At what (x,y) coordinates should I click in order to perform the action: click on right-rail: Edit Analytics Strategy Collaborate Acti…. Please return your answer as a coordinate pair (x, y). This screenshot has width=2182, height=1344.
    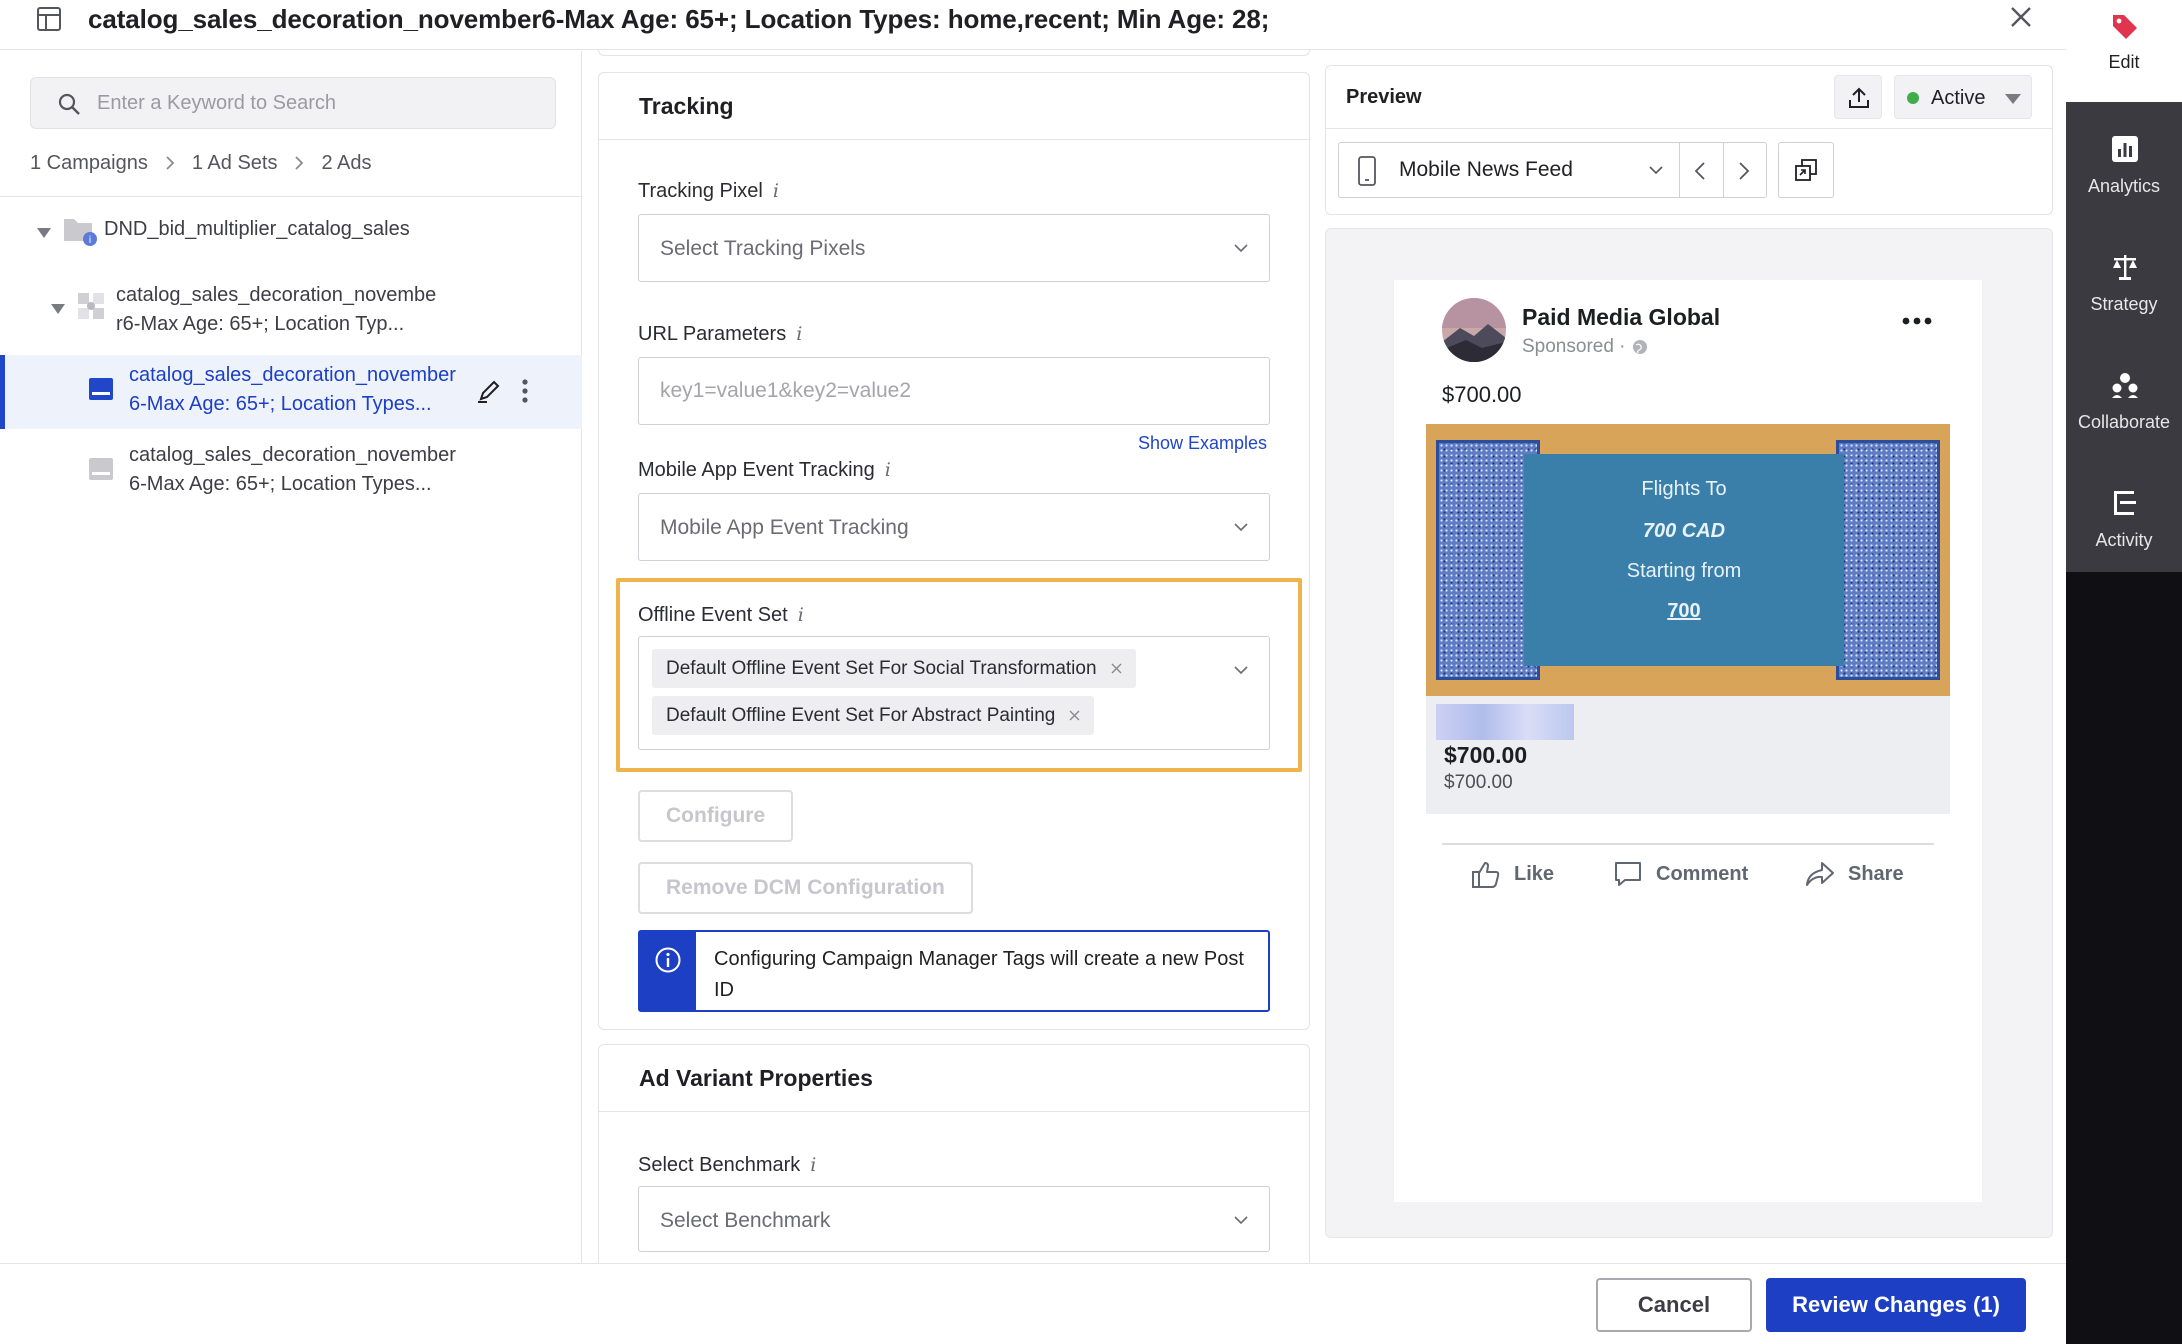
    Looking at the image, I should click on (2124, 672).